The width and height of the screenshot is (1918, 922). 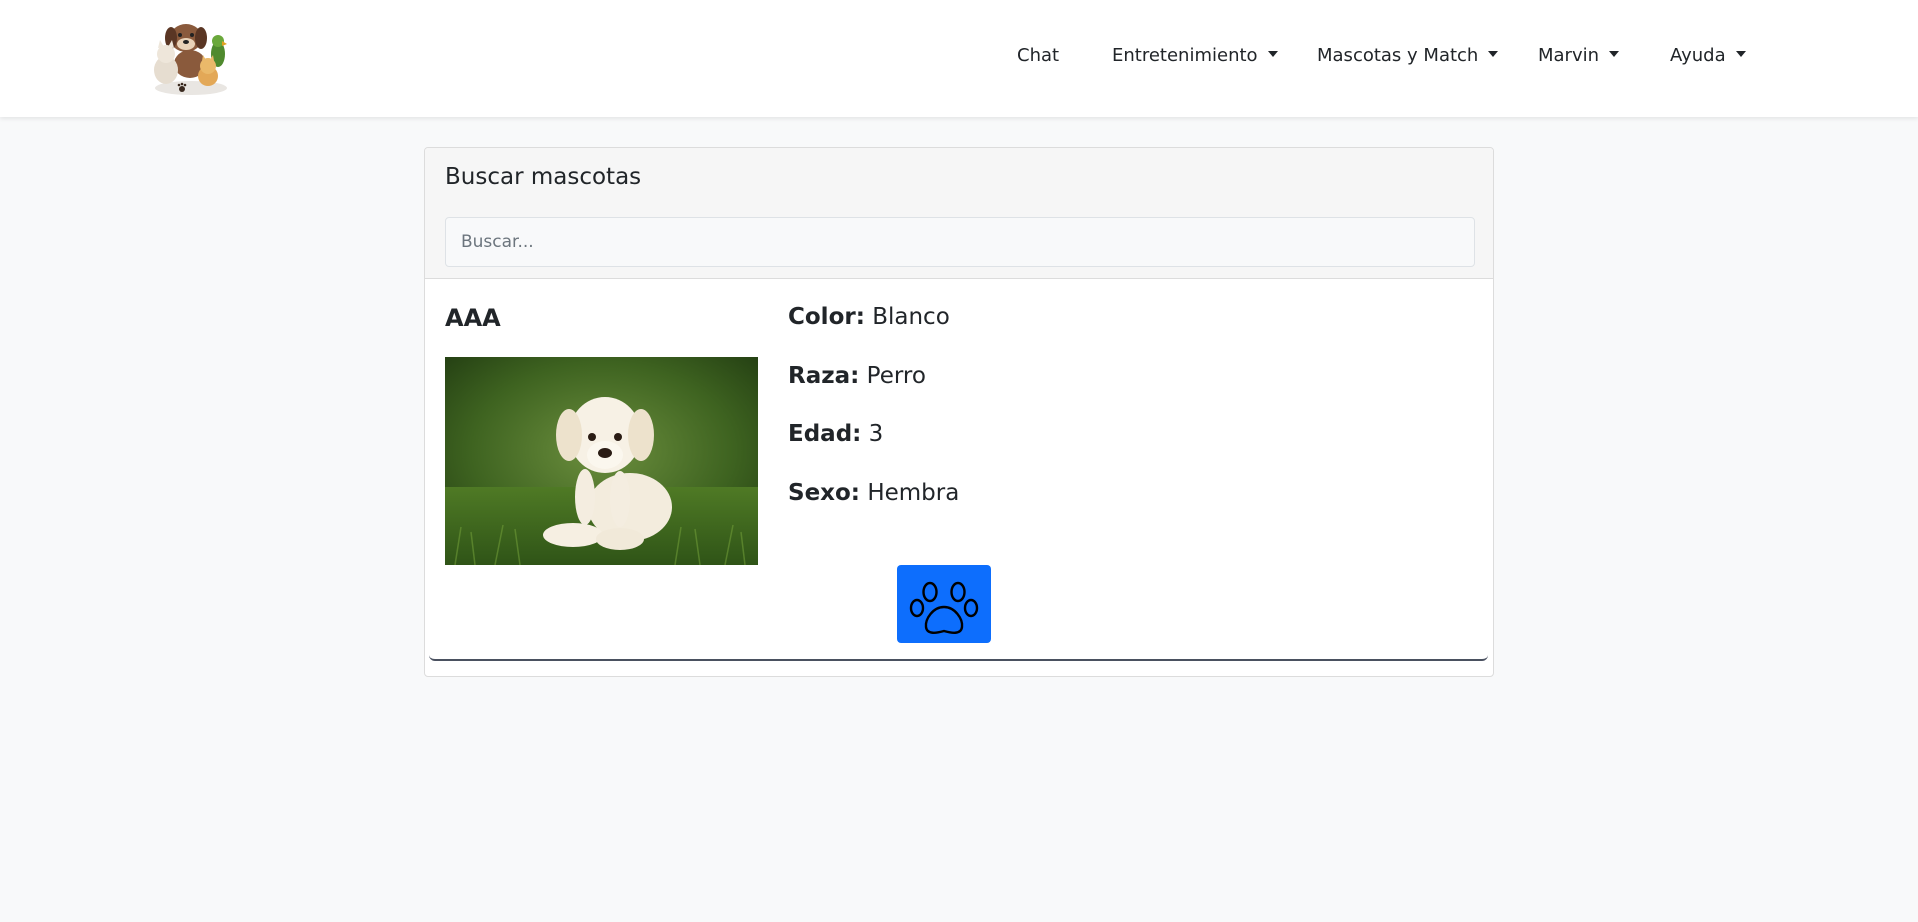 What do you see at coordinates (1398, 55) in the screenshot?
I see `nav-mascotas-match-label: Mascotas y Match` at bounding box center [1398, 55].